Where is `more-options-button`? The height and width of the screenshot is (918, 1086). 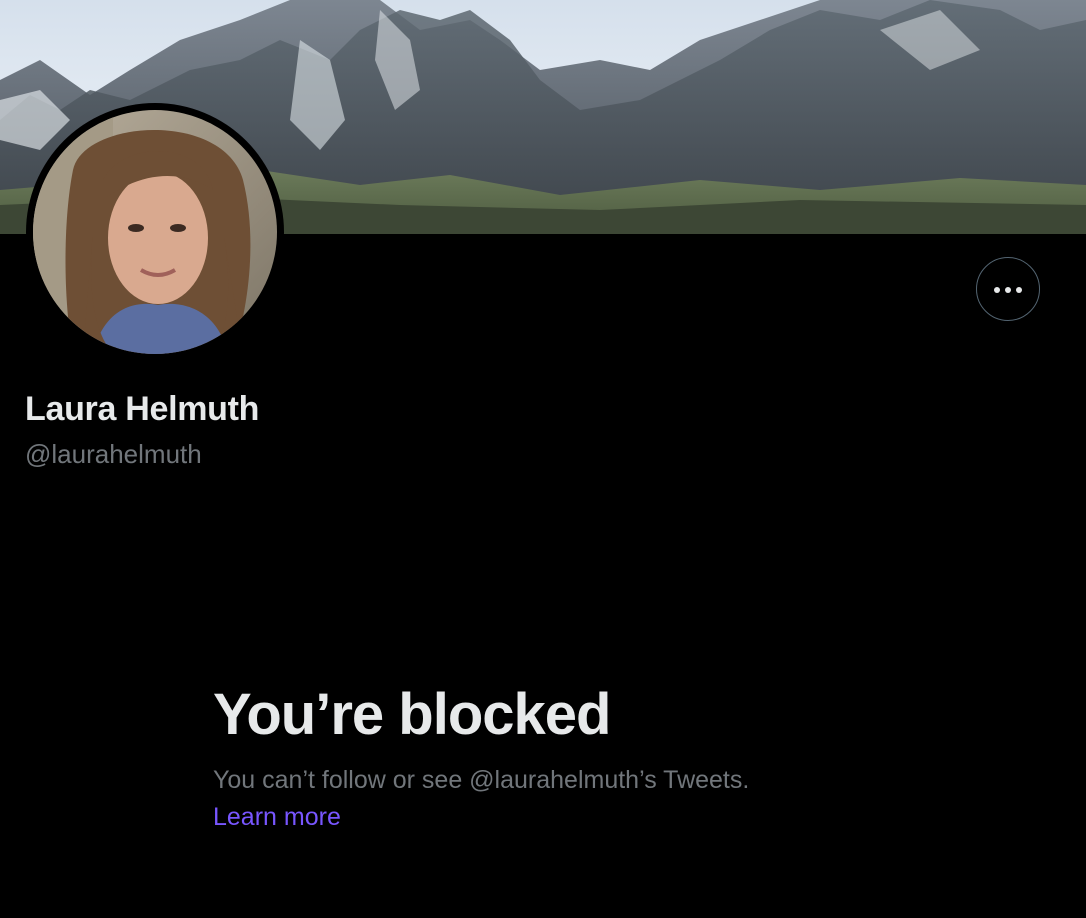 more-options-button is located at coordinates (1008, 289).